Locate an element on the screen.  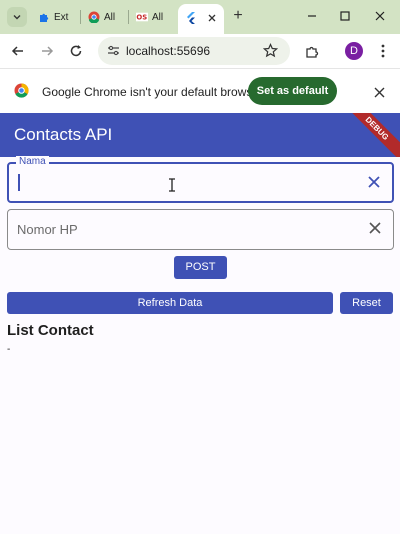
refresh-data-button: Refresh Data is located at coordinates (170, 303).